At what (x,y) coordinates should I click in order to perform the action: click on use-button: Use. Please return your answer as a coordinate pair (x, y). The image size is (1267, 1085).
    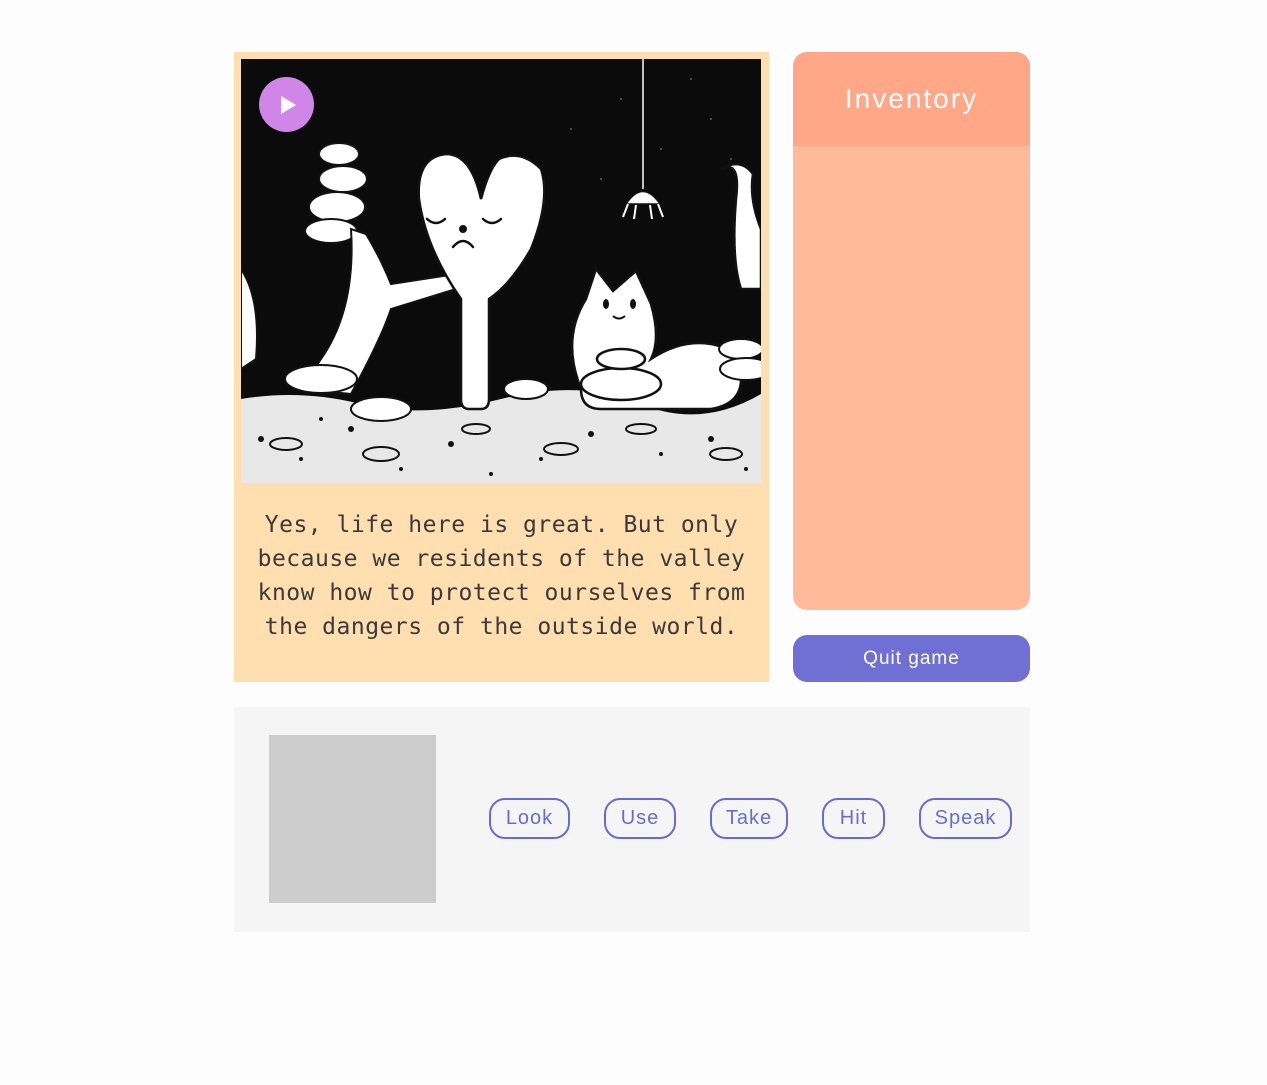
    Looking at the image, I should click on (640, 818).